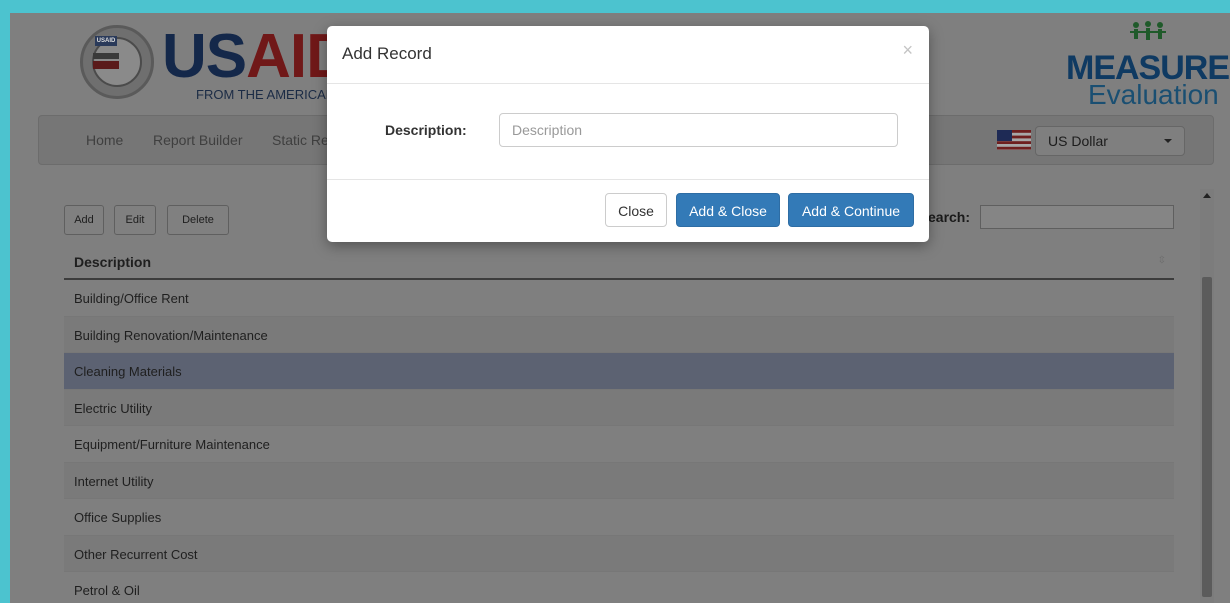  What do you see at coordinates (619, 587) in the screenshot?
I see `table-row: Petrol & Oil` at bounding box center [619, 587].